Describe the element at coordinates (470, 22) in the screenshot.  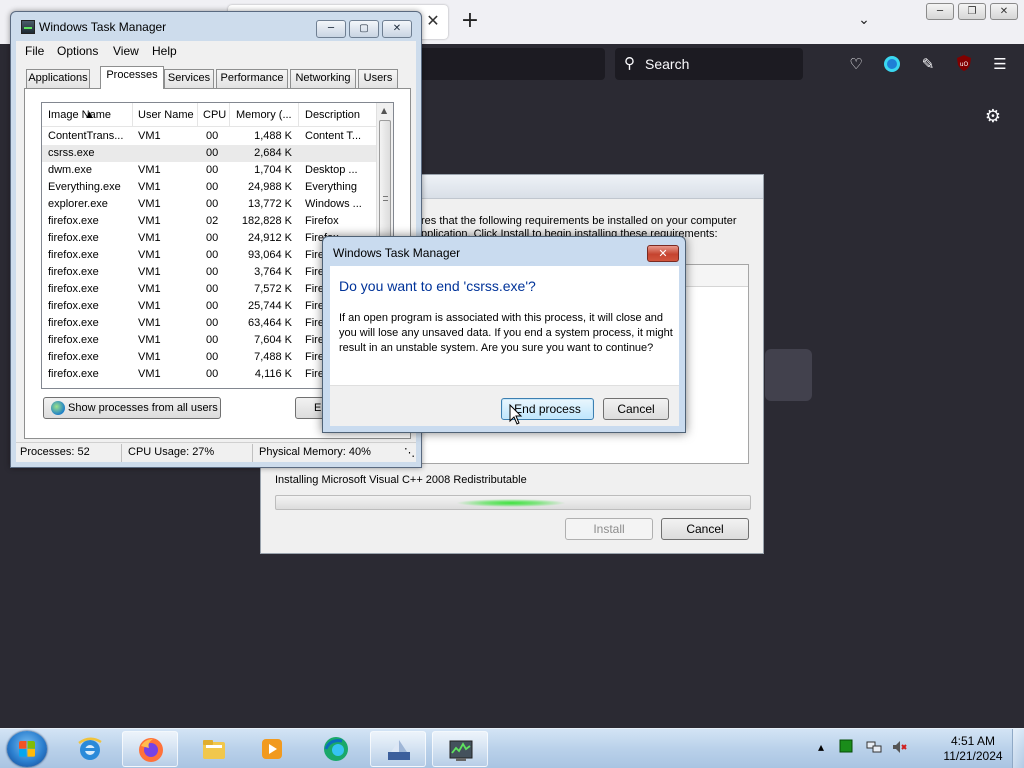
I see `new-tab-button: +` at that location.